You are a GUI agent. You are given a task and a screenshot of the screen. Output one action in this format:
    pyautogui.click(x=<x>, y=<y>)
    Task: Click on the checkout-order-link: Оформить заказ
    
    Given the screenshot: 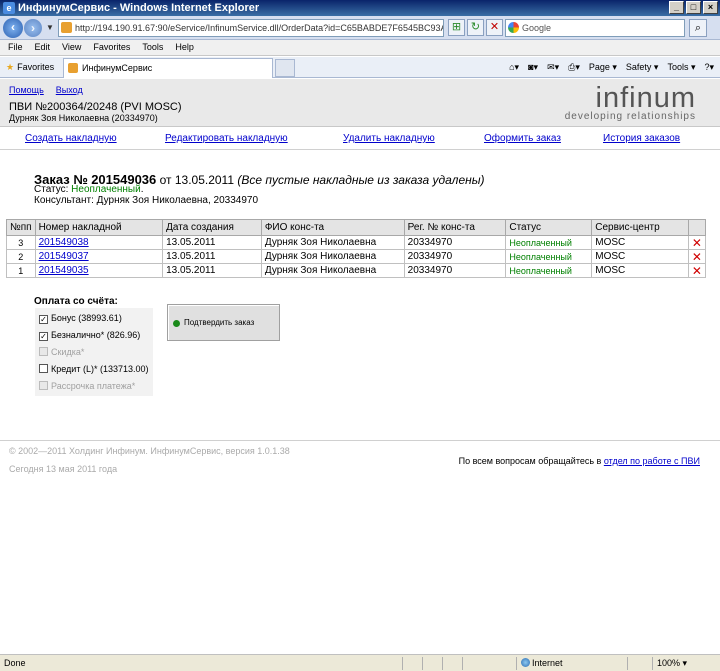 What is the action you would take?
    pyautogui.click(x=522, y=138)
    